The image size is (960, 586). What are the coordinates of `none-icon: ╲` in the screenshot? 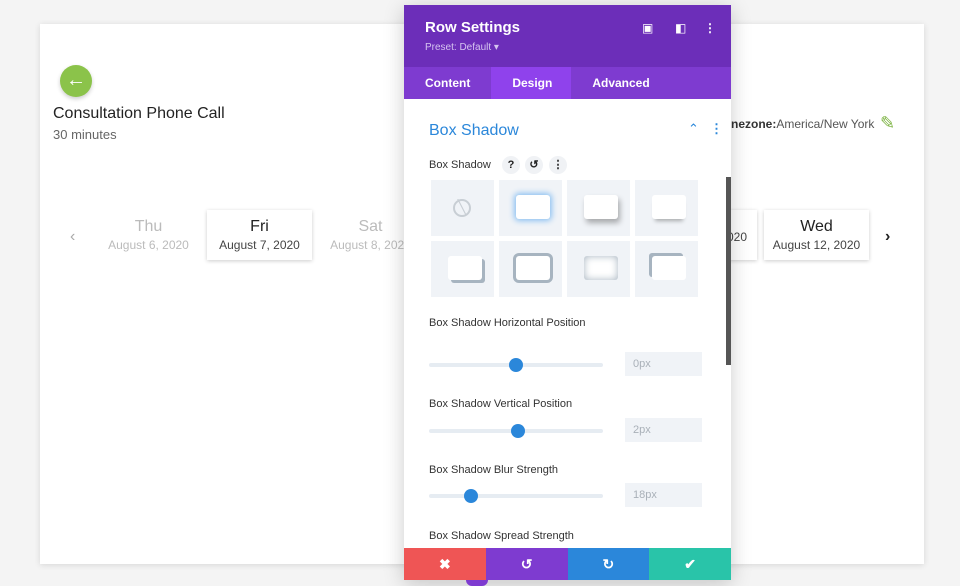 It's located at (462, 208).